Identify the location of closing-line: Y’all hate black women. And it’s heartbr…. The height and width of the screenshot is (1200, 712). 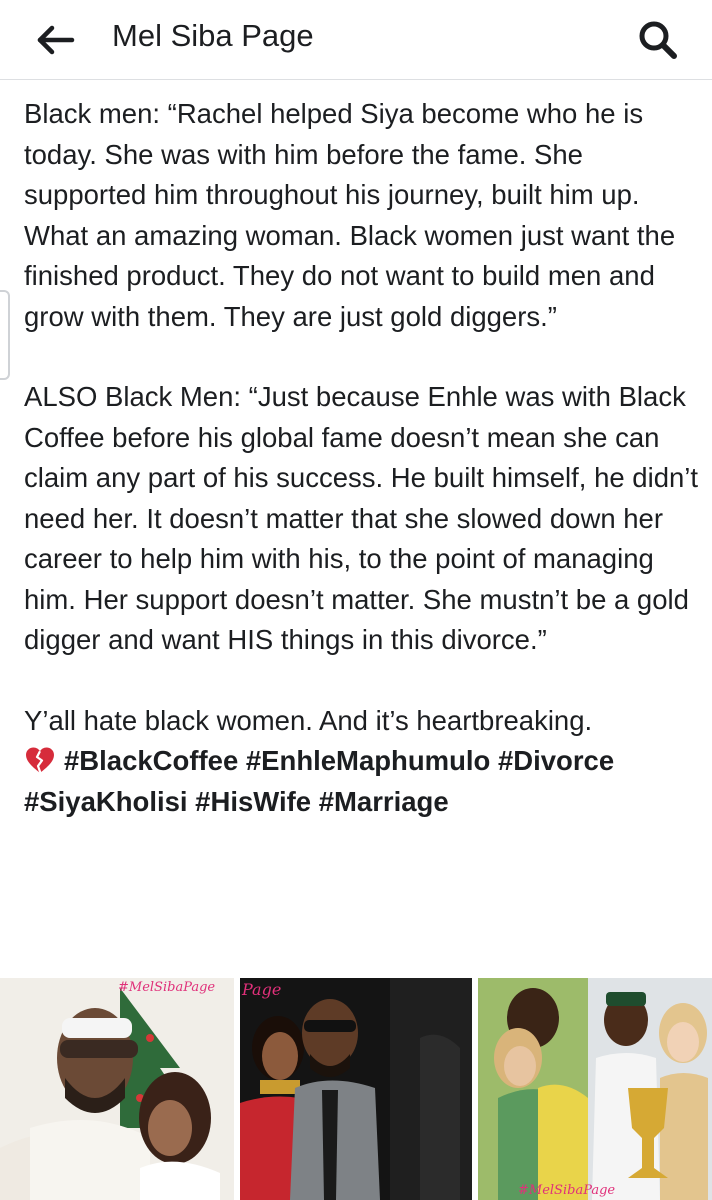
(308, 720).